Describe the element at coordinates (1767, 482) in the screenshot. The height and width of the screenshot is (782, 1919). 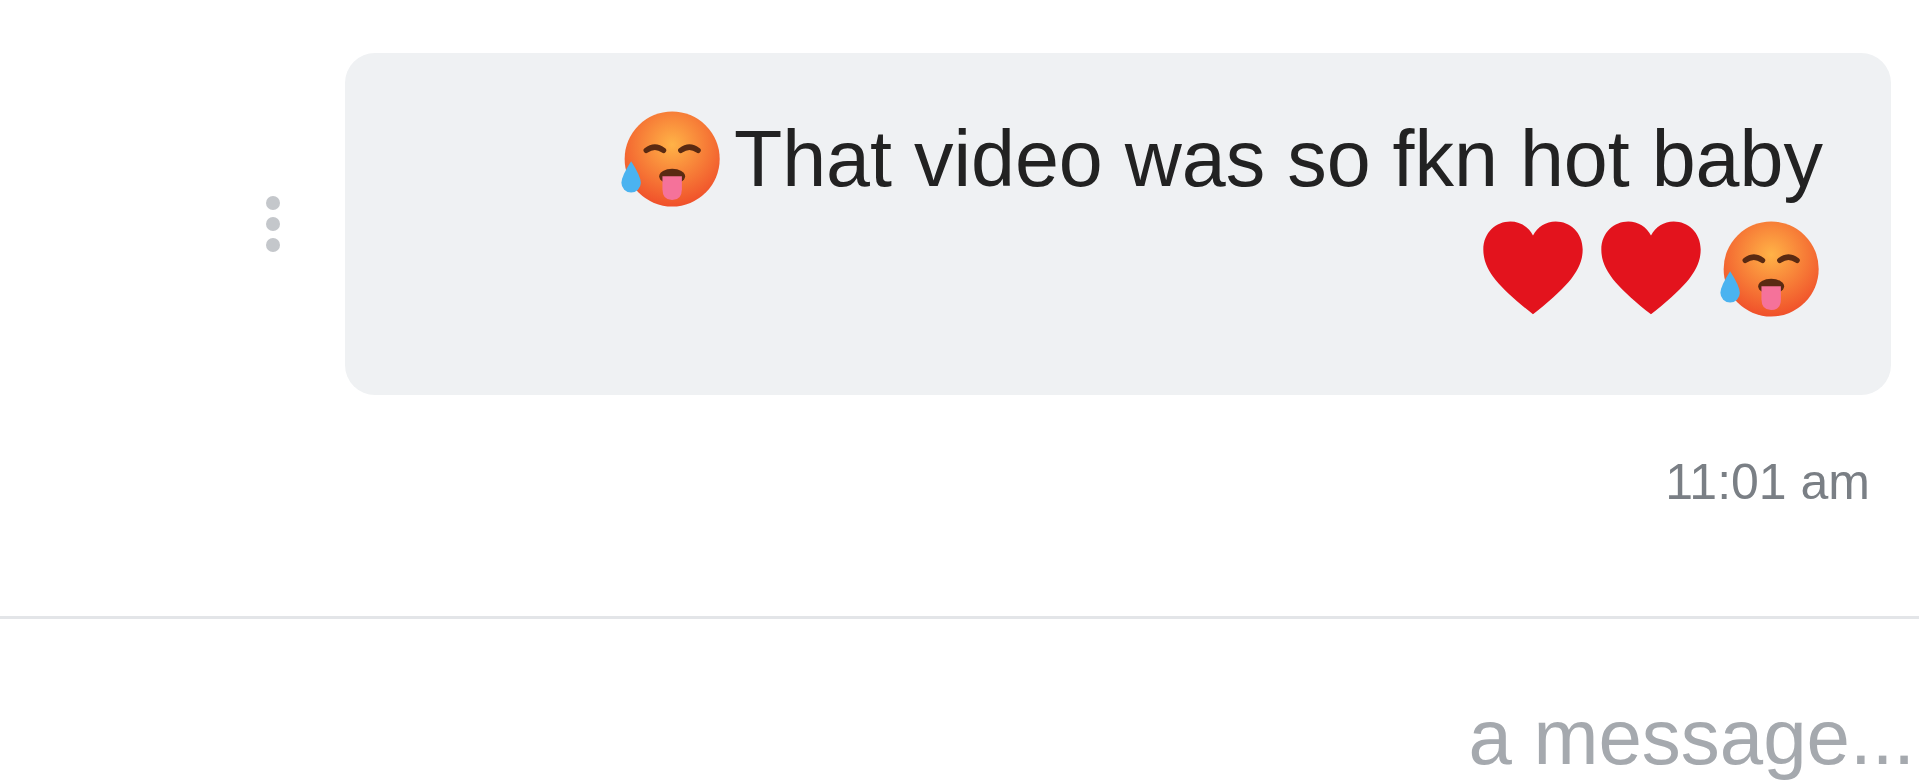
I see `message-time: 11:01 am` at that location.